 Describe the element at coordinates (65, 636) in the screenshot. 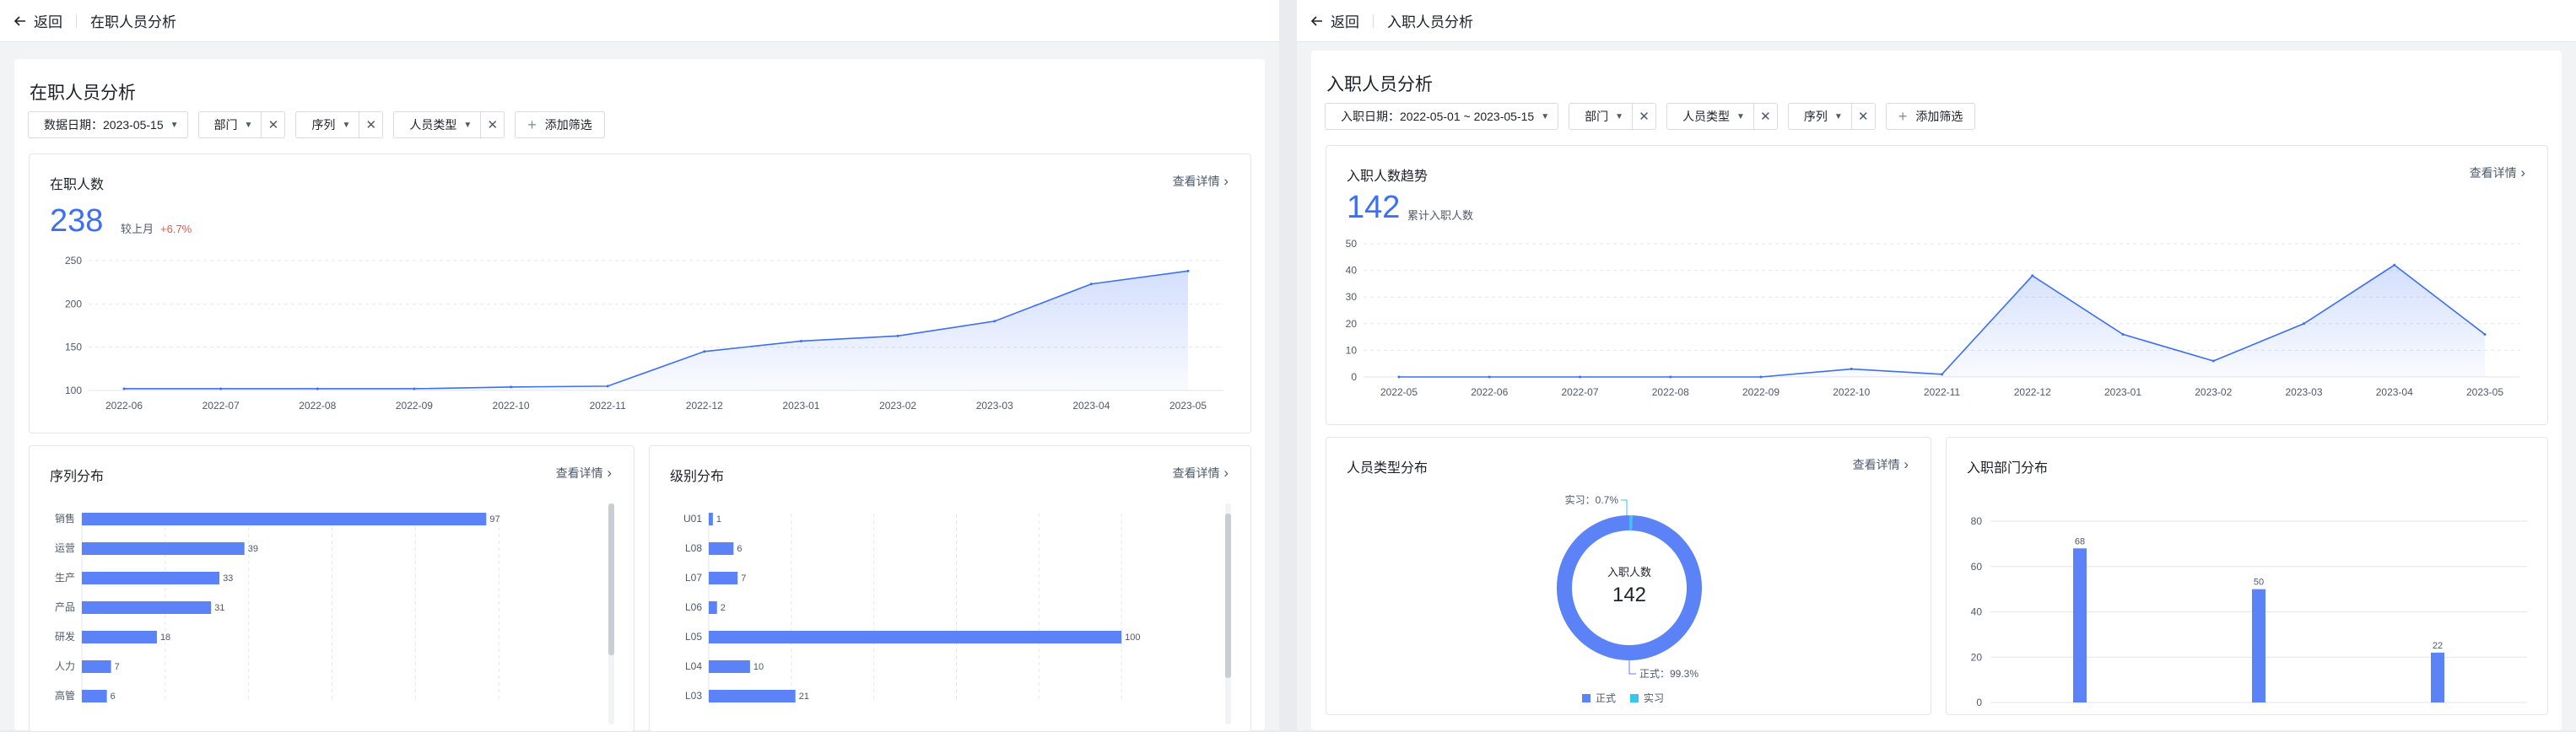

I see `category-label: 研发` at that location.